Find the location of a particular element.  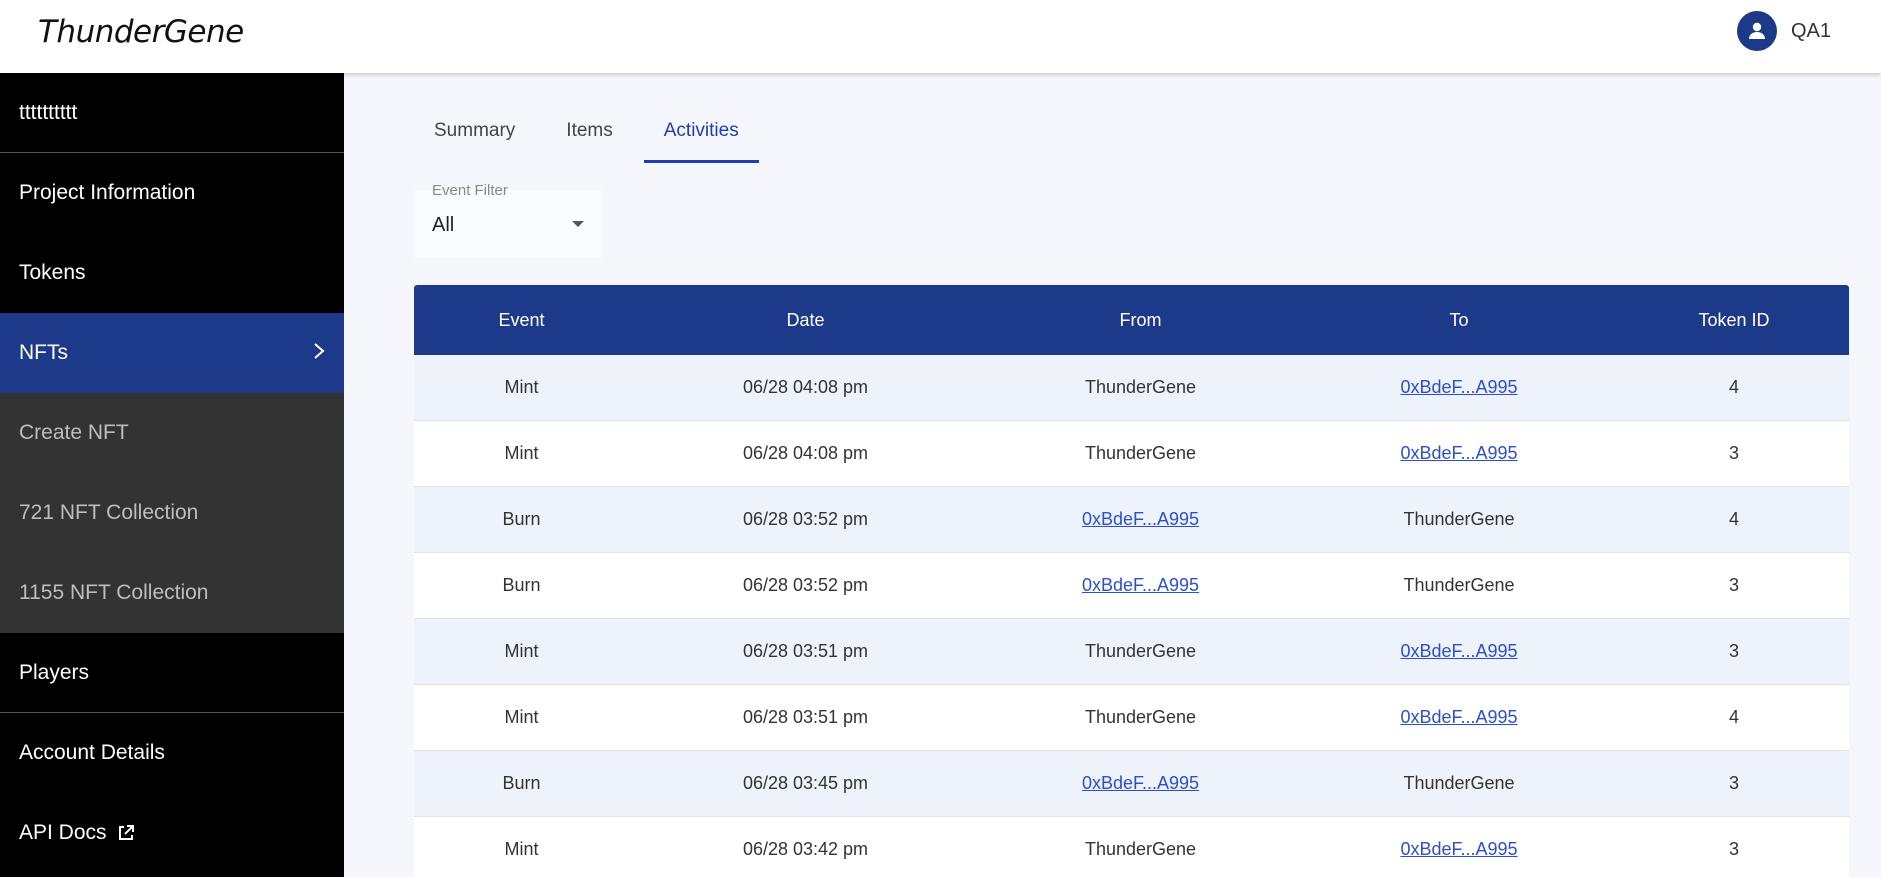

cell-text: 06/28 03:52 pm is located at coordinates (805, 519).